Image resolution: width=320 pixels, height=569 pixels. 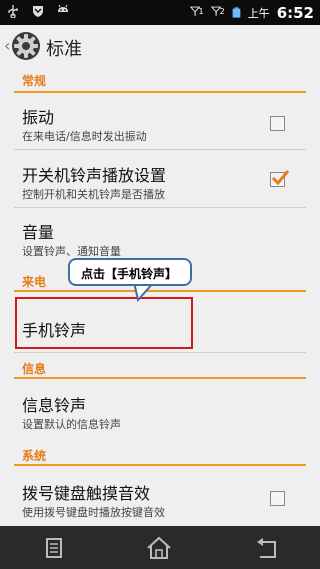 What do you see at coordinates (34, 81) in the screenshot?
I see `category-label: 常规` at bounding box center [34, 81].